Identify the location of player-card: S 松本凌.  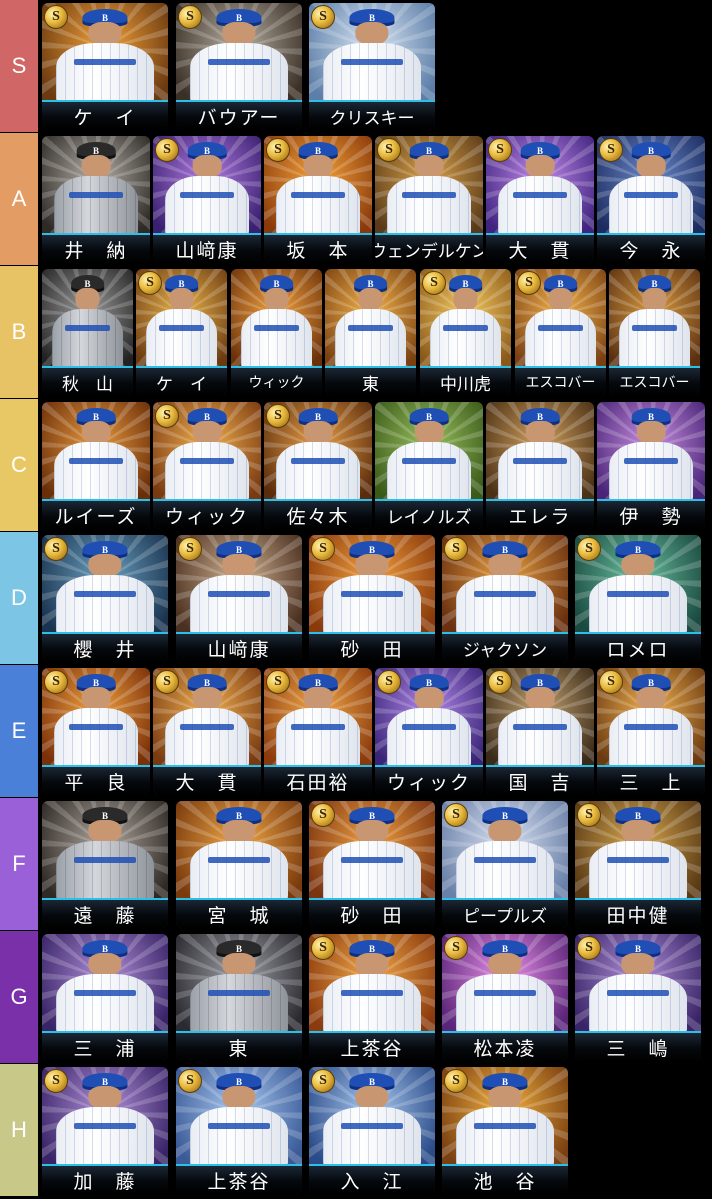
(505, 997).